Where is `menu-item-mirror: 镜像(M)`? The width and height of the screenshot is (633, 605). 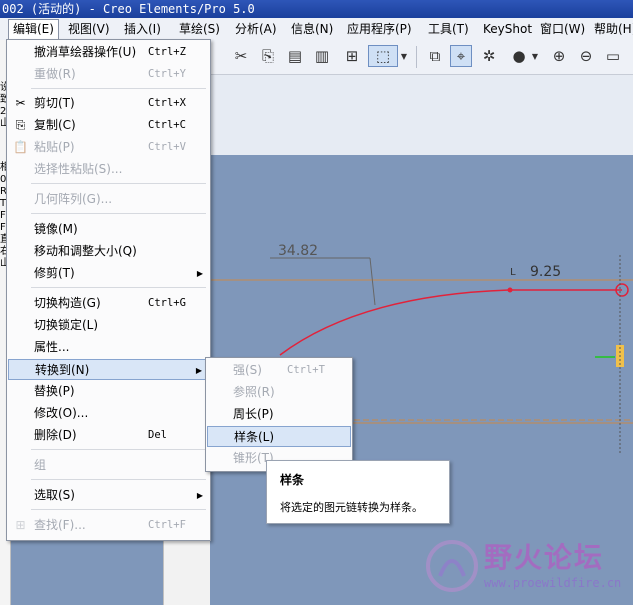 menu-item-mirror: 镜像(M) is located at coordinates (108, 229).